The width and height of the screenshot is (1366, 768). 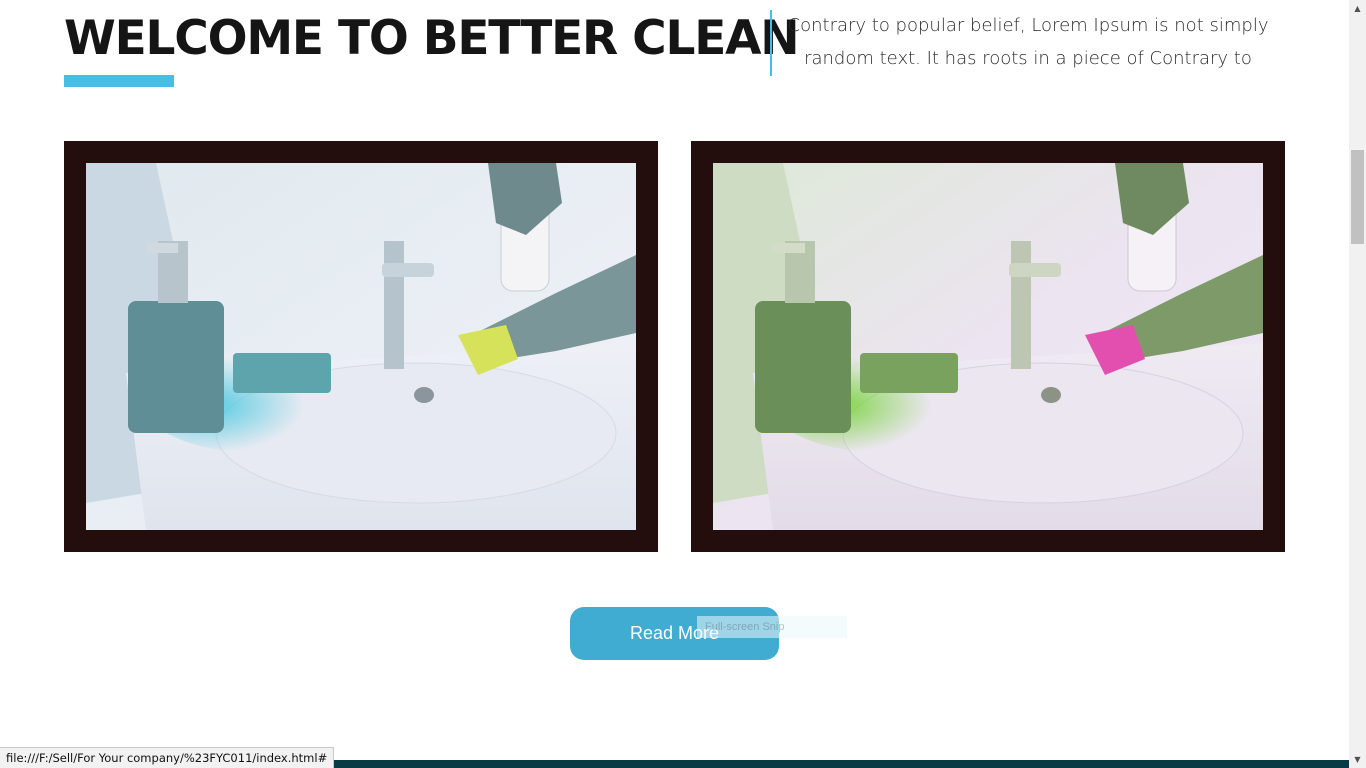 I want to click on vertical-divider, so click(x=771, y=43).